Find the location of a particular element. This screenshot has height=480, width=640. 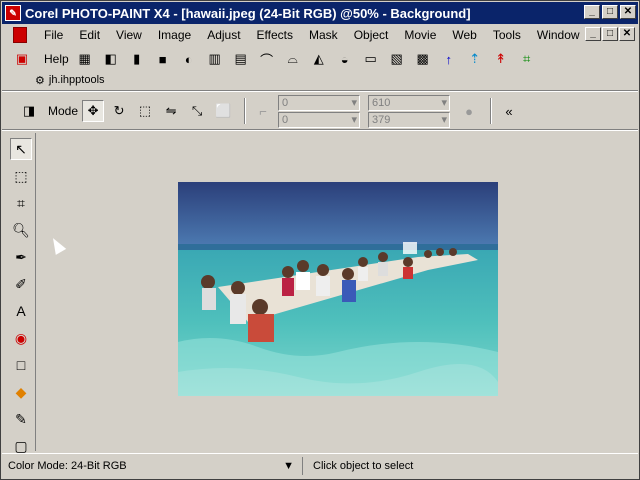

eraser-icon: ✐ is located at coordinates (21, 284).